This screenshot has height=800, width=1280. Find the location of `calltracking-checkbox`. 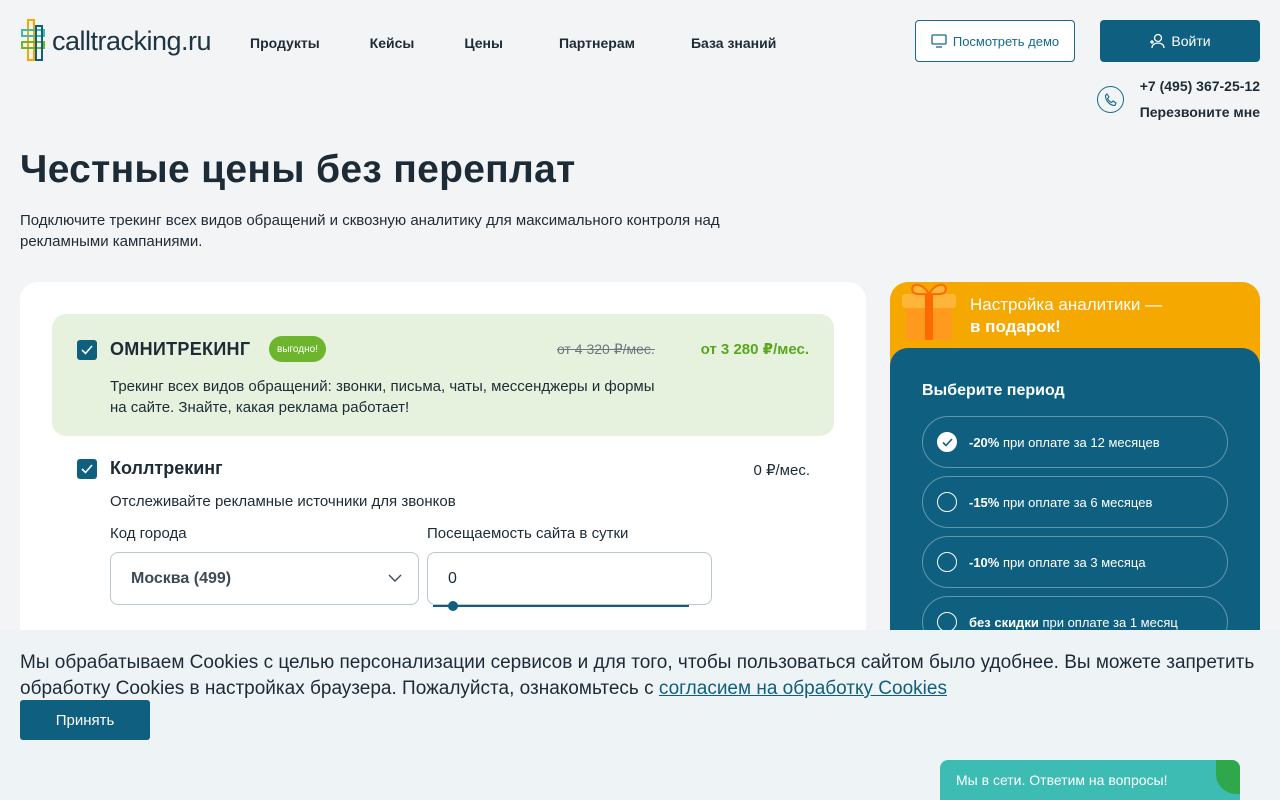

calltracking-checkbox is located at coordinates (87, 469).